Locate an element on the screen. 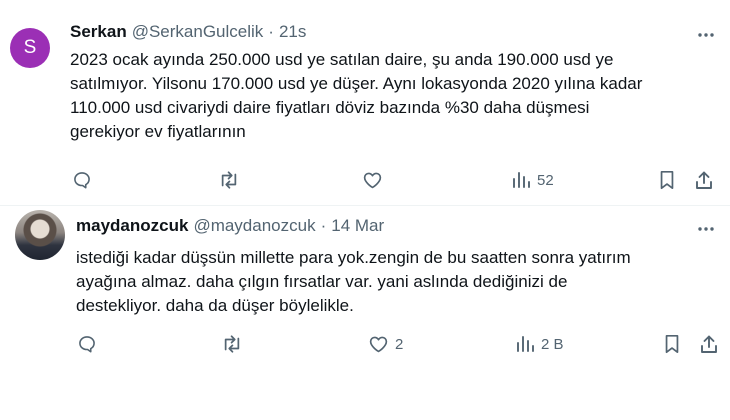  views-button: 2 B is located at coordinates (539, 344).